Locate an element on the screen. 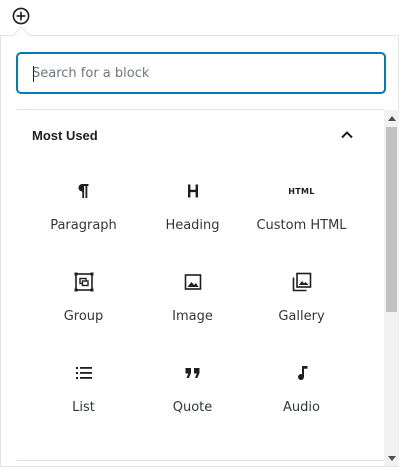 Image resolution: width=401 pixels, height=469 pixels. scrollbar is located at coordinates (391, 288).